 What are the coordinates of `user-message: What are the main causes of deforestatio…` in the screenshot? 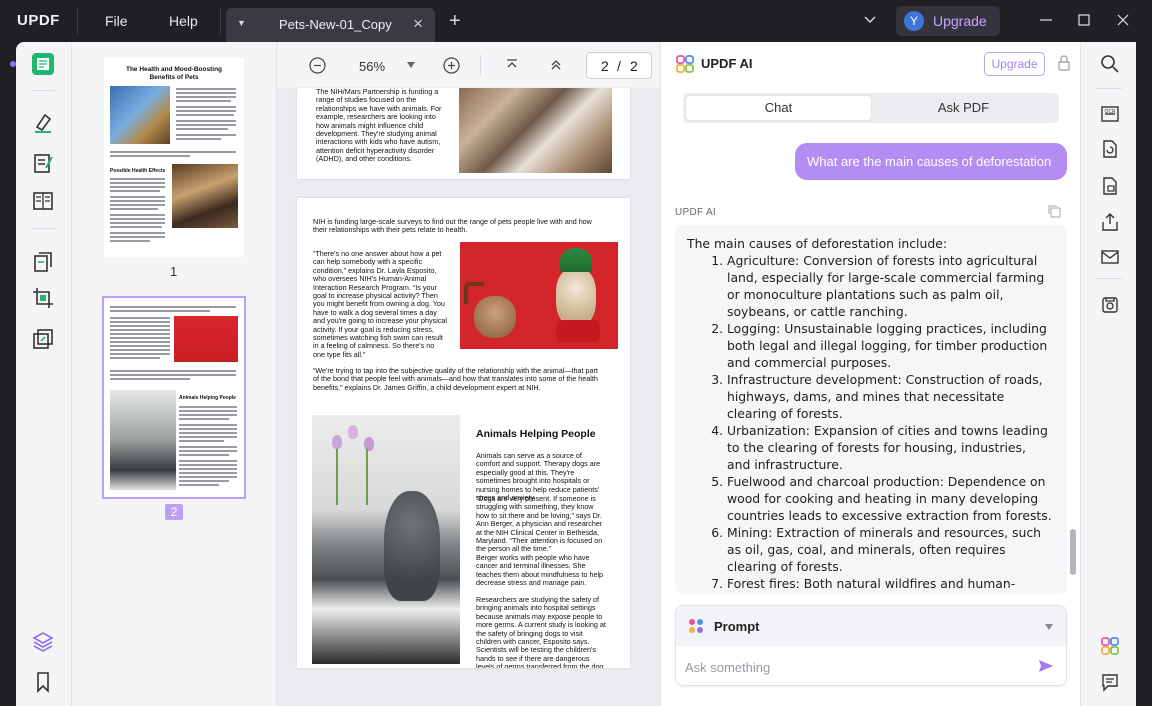 It's located at (931, 161).